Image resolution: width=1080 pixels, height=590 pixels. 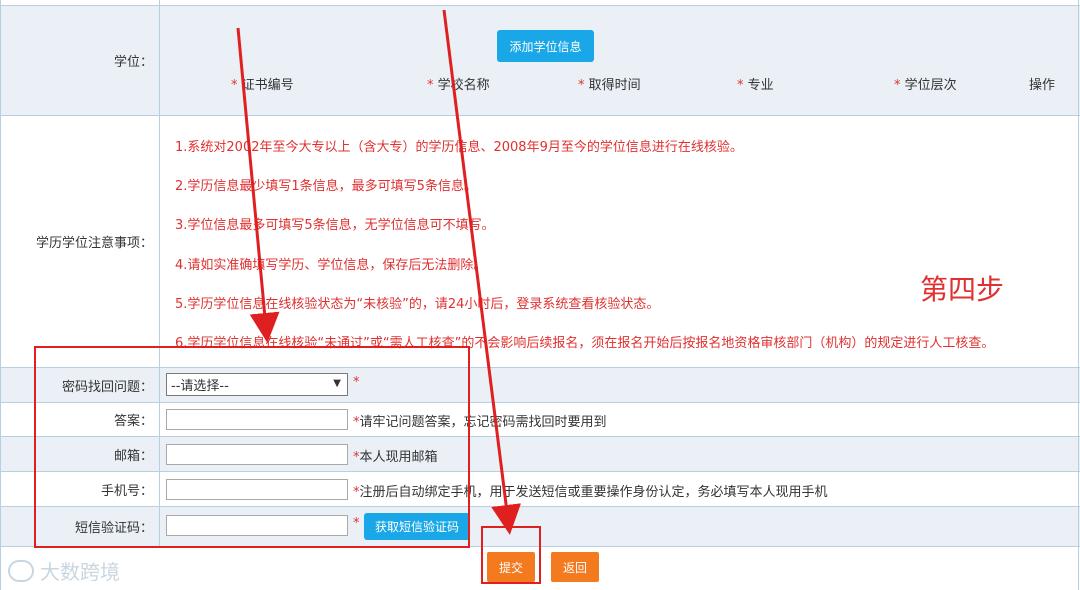 I want to click on arrow-to-form, so click(x=258, y=185).